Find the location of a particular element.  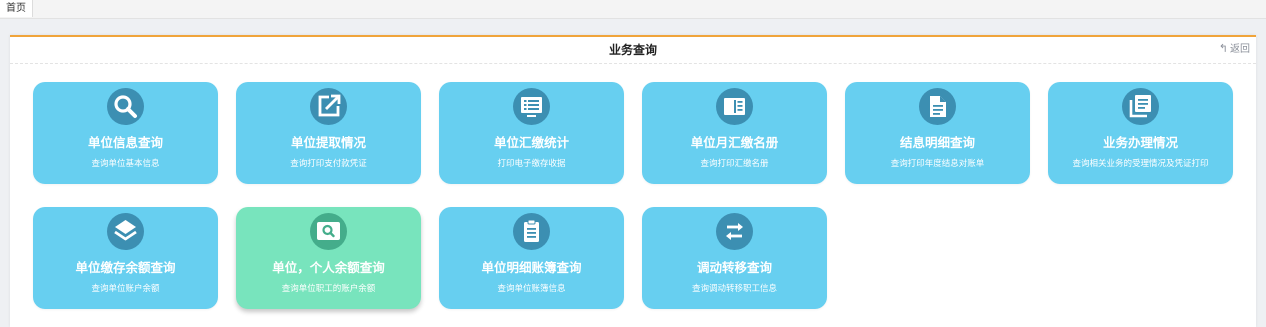

back-arrow-icon: ↰ is located at coordinates (1223, 48).